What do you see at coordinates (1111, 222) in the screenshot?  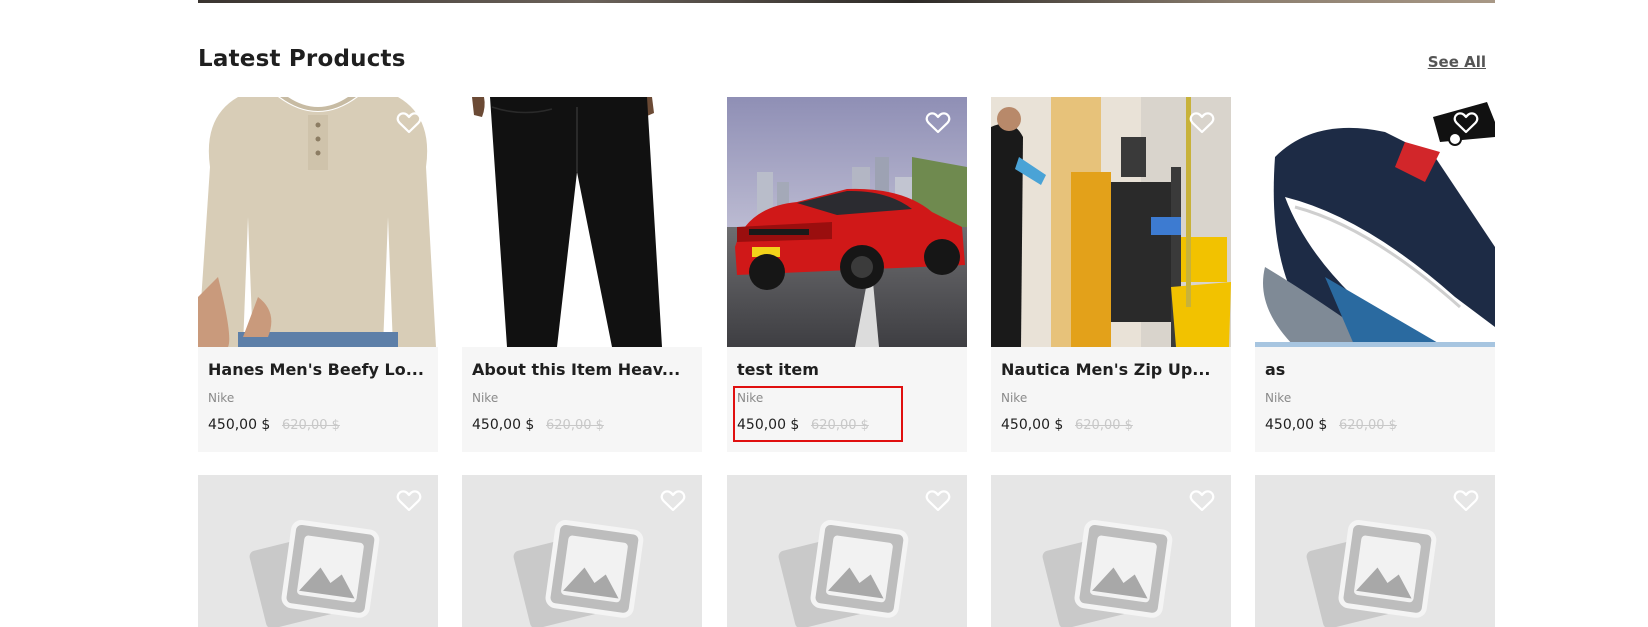 I see `product-image-cleaning-cart` at bounding box center [1111, 222].